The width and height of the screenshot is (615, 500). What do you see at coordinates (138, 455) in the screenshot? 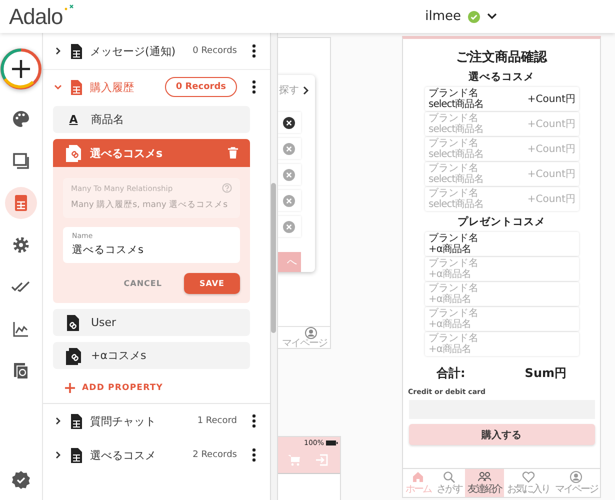
I see `collection-name: 選べるコスメ` at bounding box center [138, 455].